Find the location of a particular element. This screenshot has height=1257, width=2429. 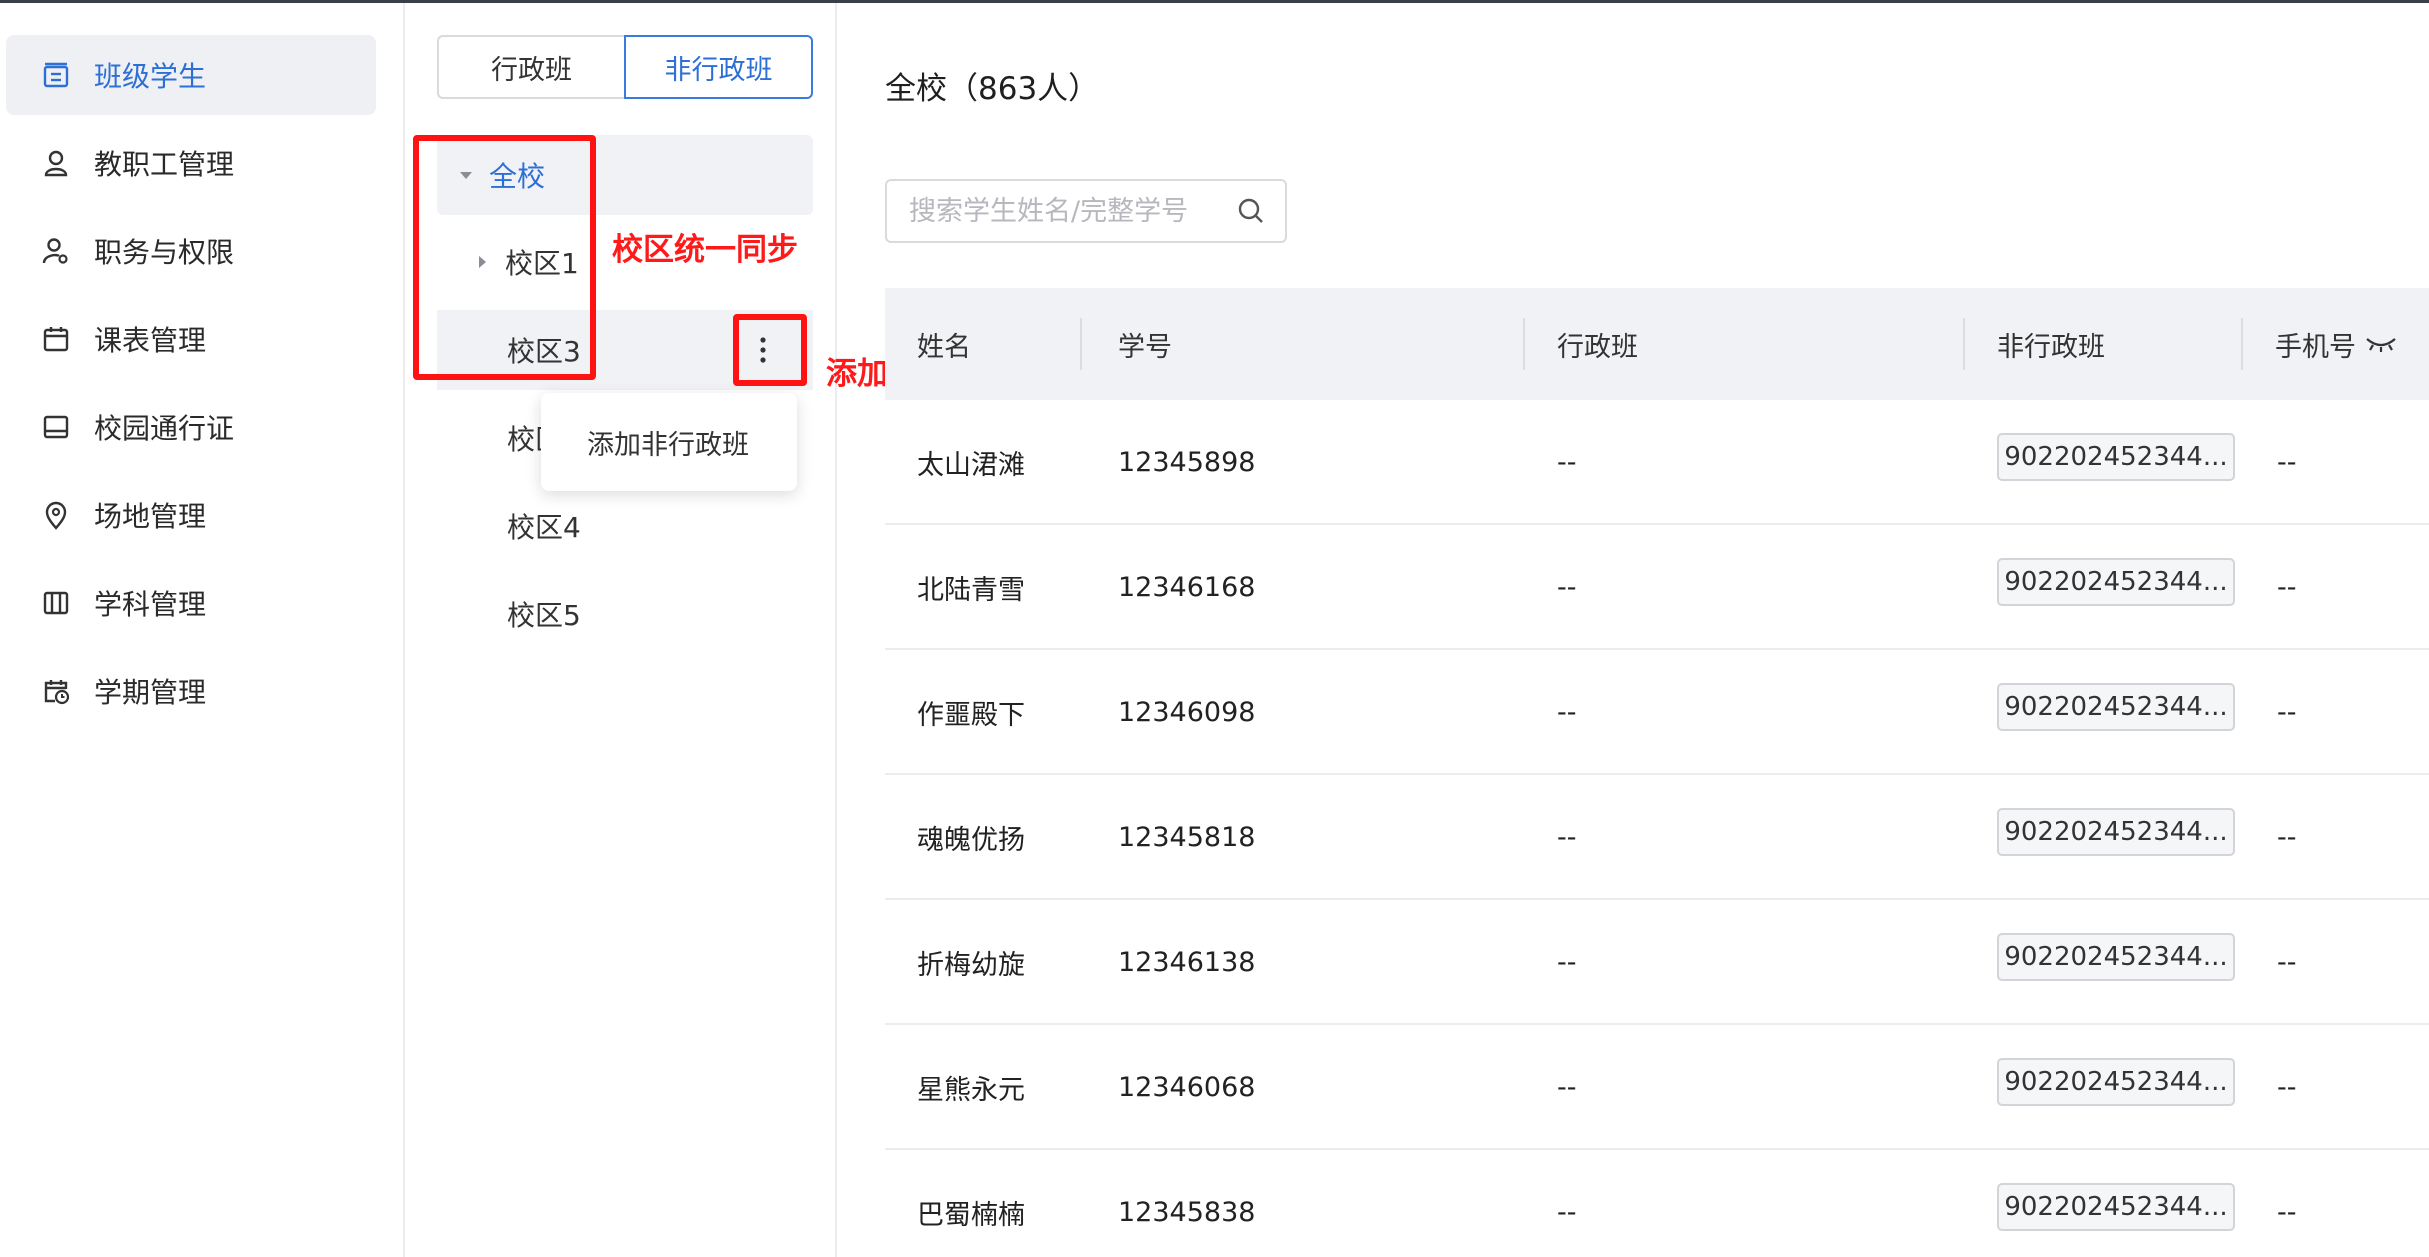

tab-admin-class: 行政班 is located at coordinates (530, 67).